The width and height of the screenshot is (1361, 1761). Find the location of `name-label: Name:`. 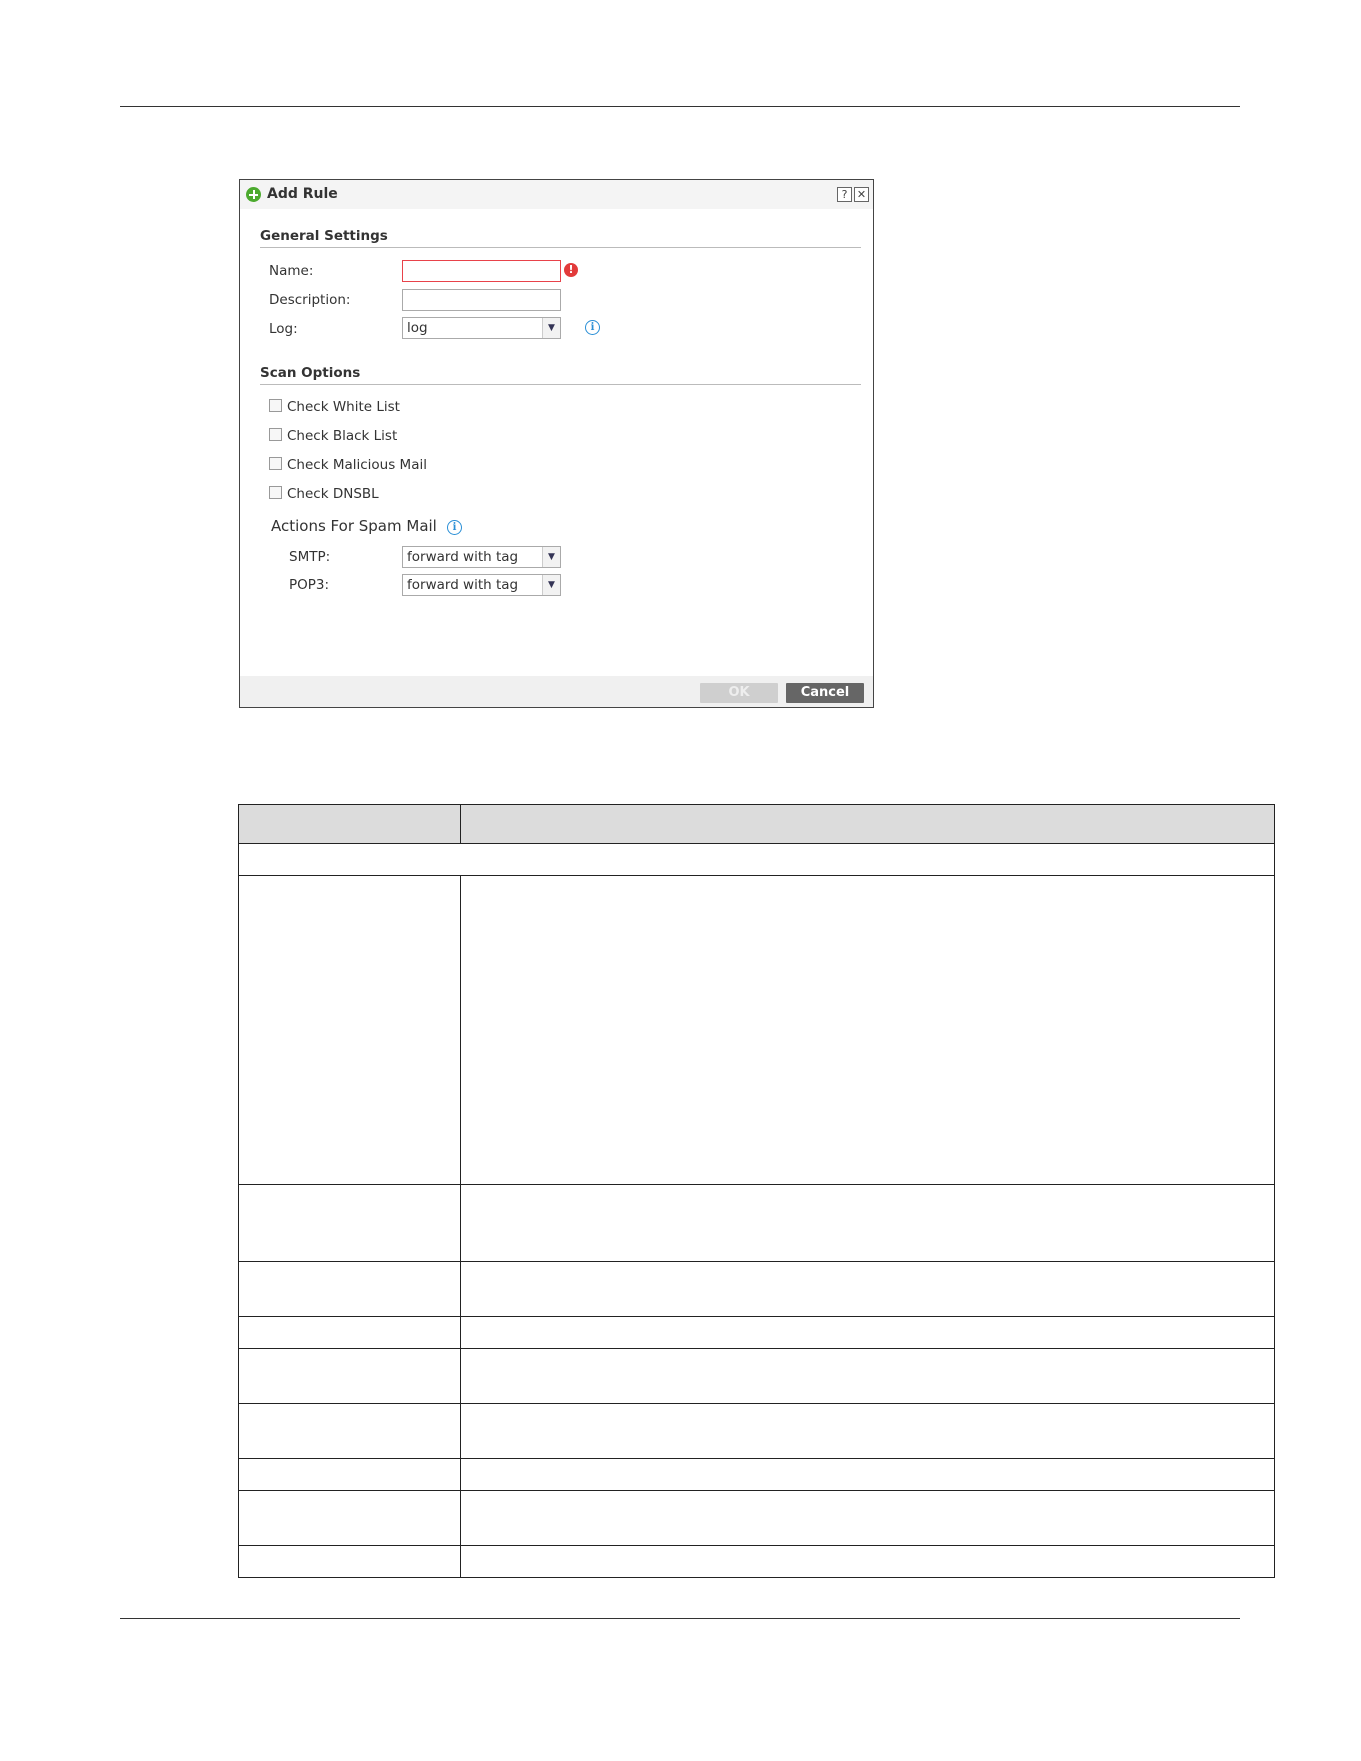

name-label: Name: is located at coordinates (291, 271).